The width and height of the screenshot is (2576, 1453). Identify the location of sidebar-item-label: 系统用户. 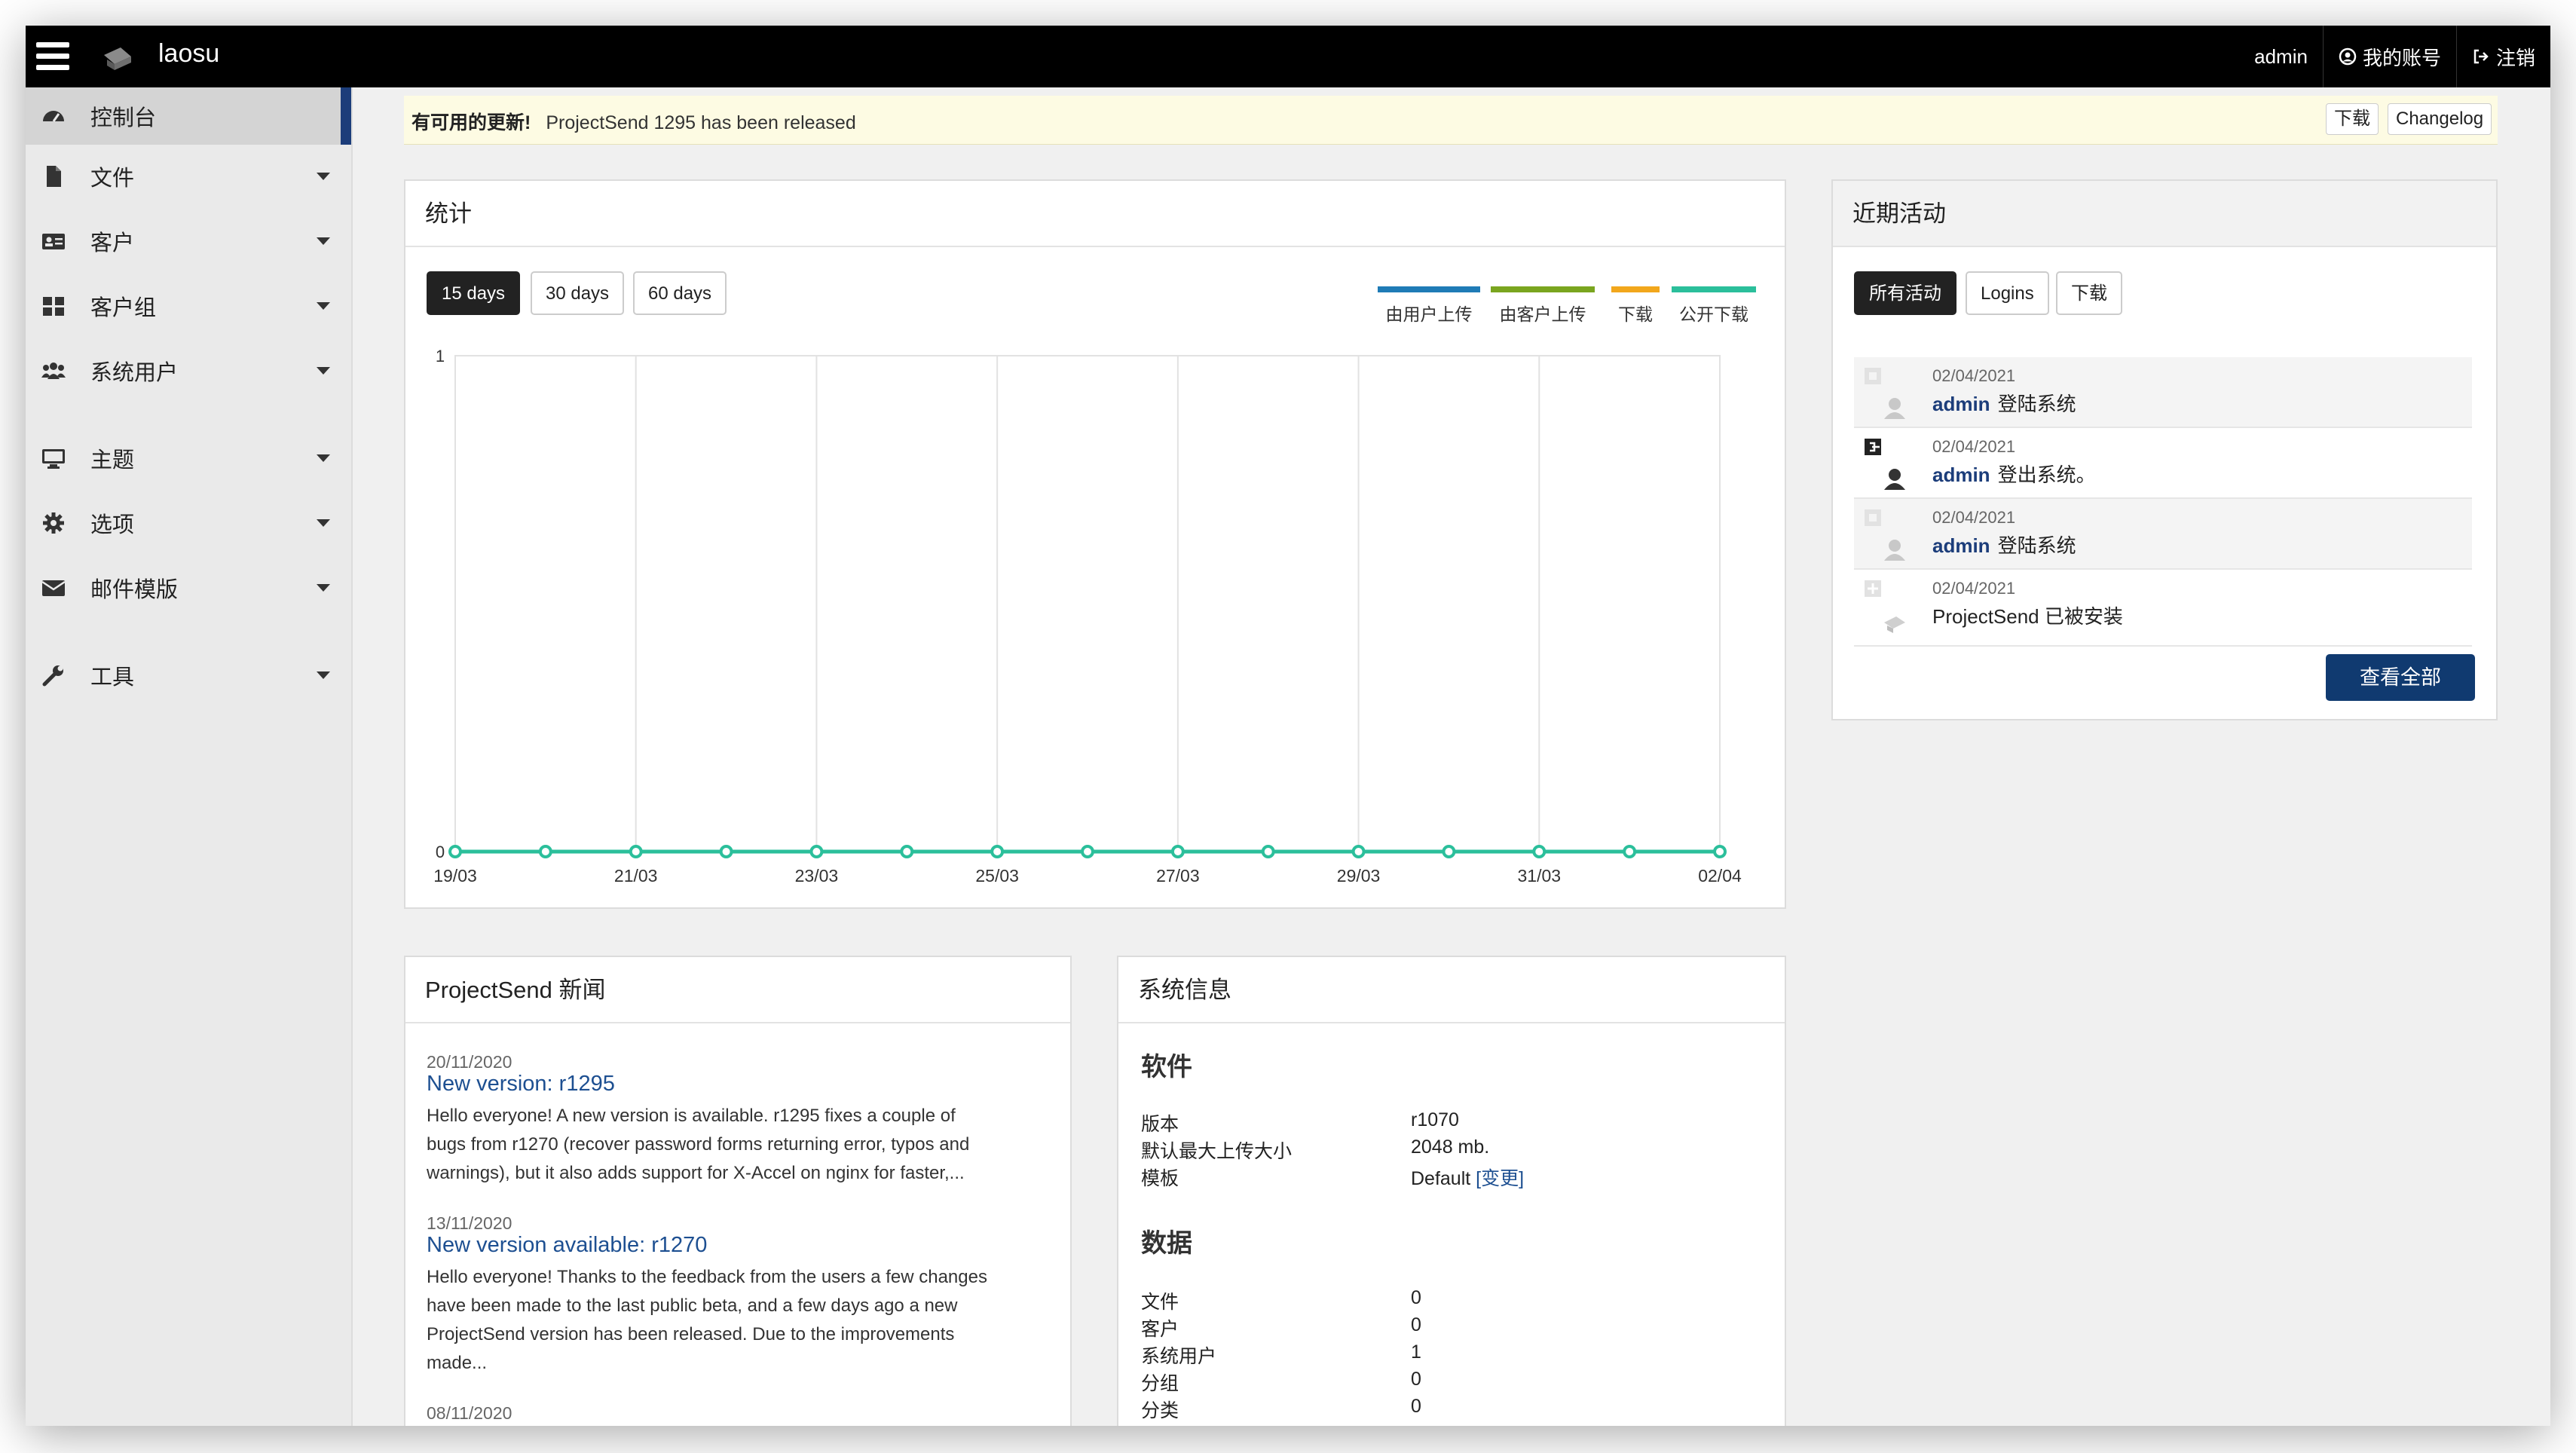
(134, 373).